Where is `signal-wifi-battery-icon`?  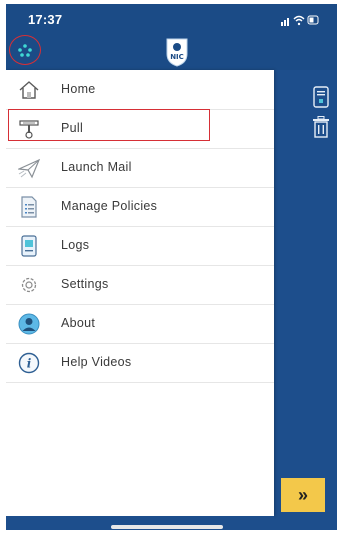 signal-wifi-battery-icon is located at coordinates (300, 20).